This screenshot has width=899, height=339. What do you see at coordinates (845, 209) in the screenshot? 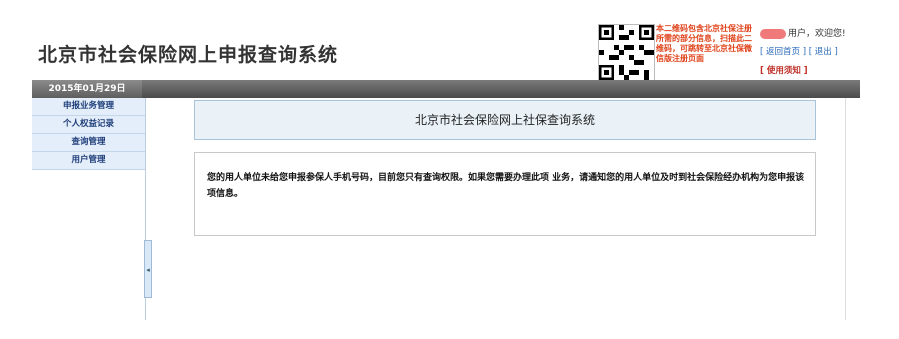
I see `right-divider` at bounding box center [845, 209].